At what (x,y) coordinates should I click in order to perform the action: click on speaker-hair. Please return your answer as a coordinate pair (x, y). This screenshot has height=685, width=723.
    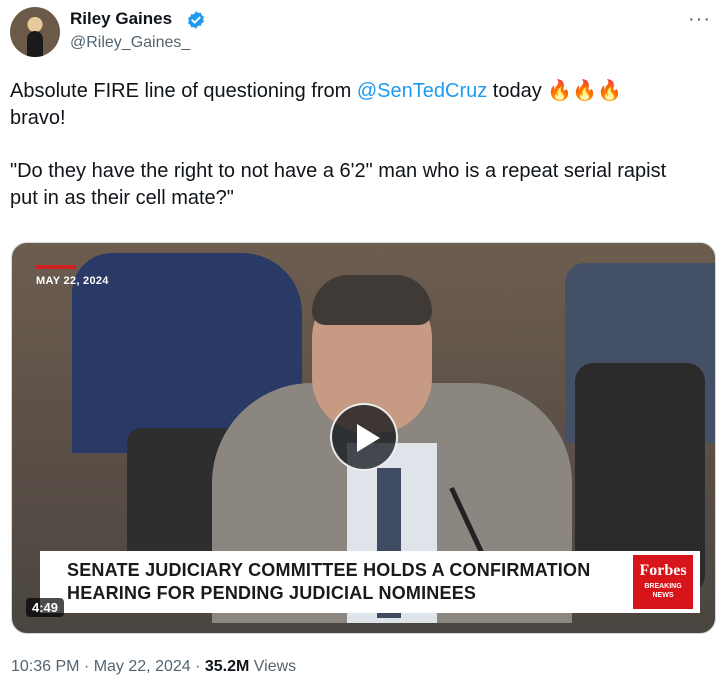
    Looking at the image, I should click on (372, 300).